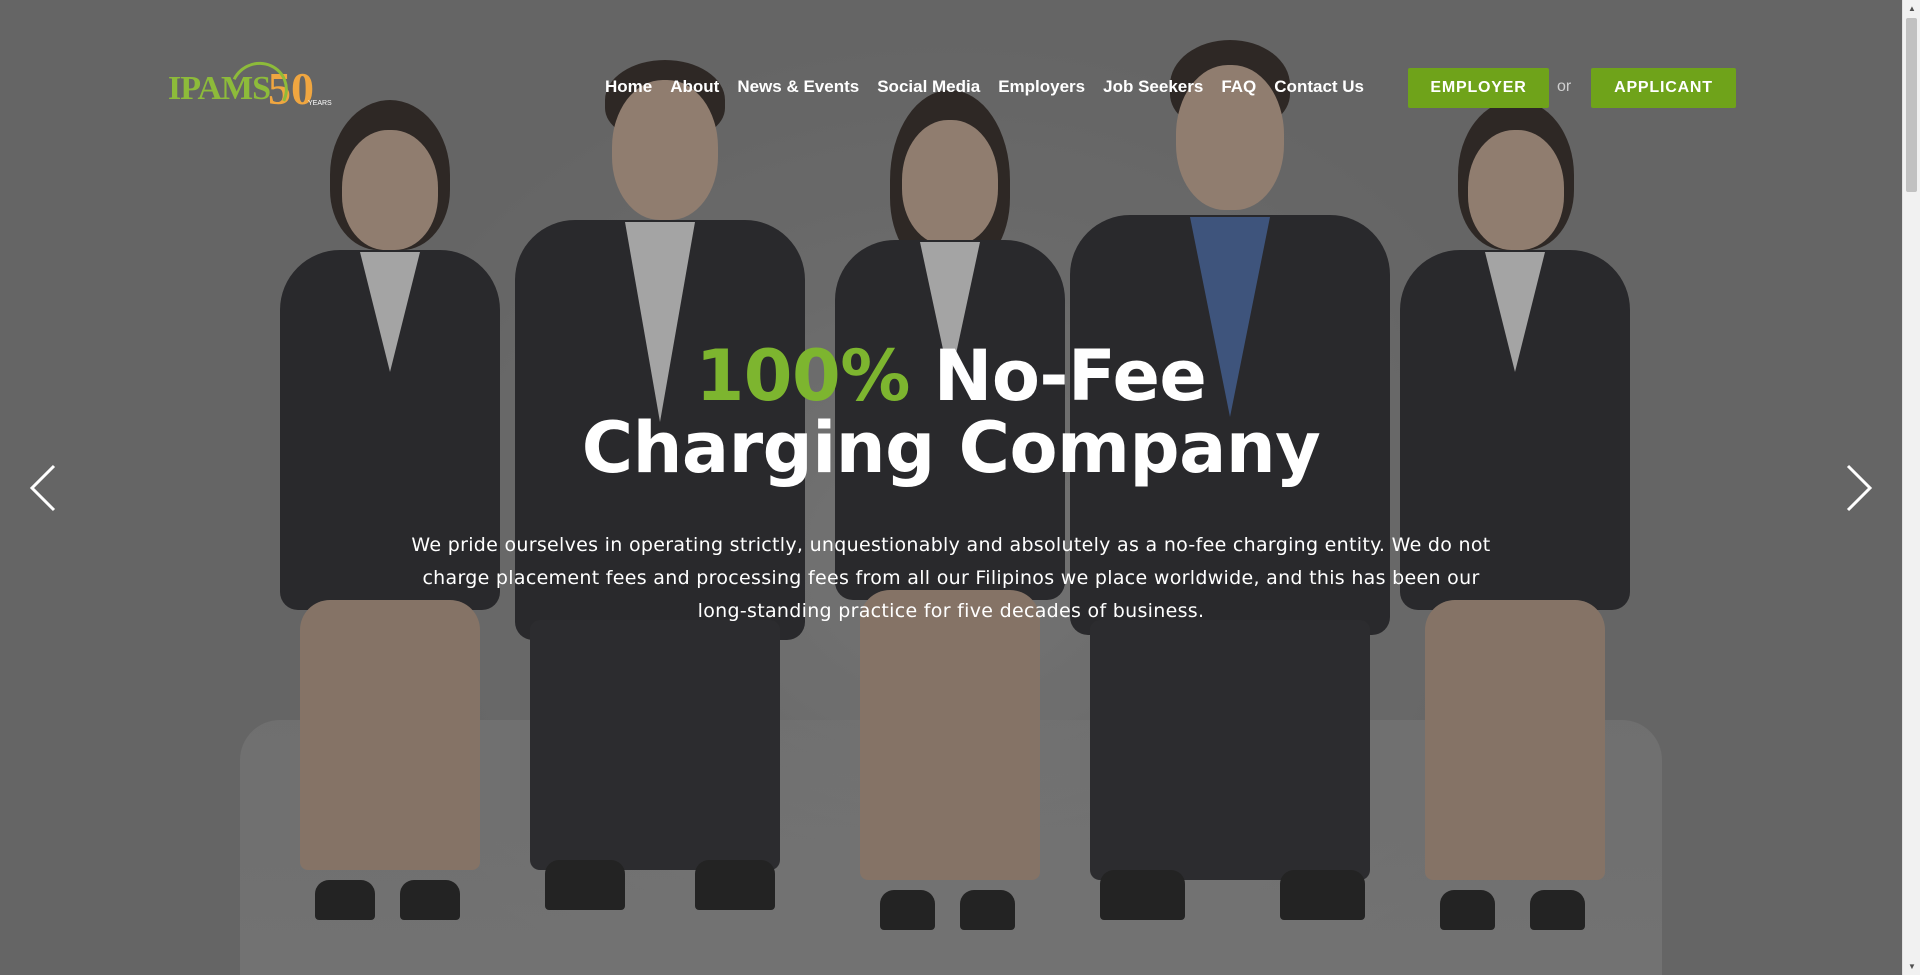  I want to click on page-scrollbar: ▲ ▼, so click(1911, 487).